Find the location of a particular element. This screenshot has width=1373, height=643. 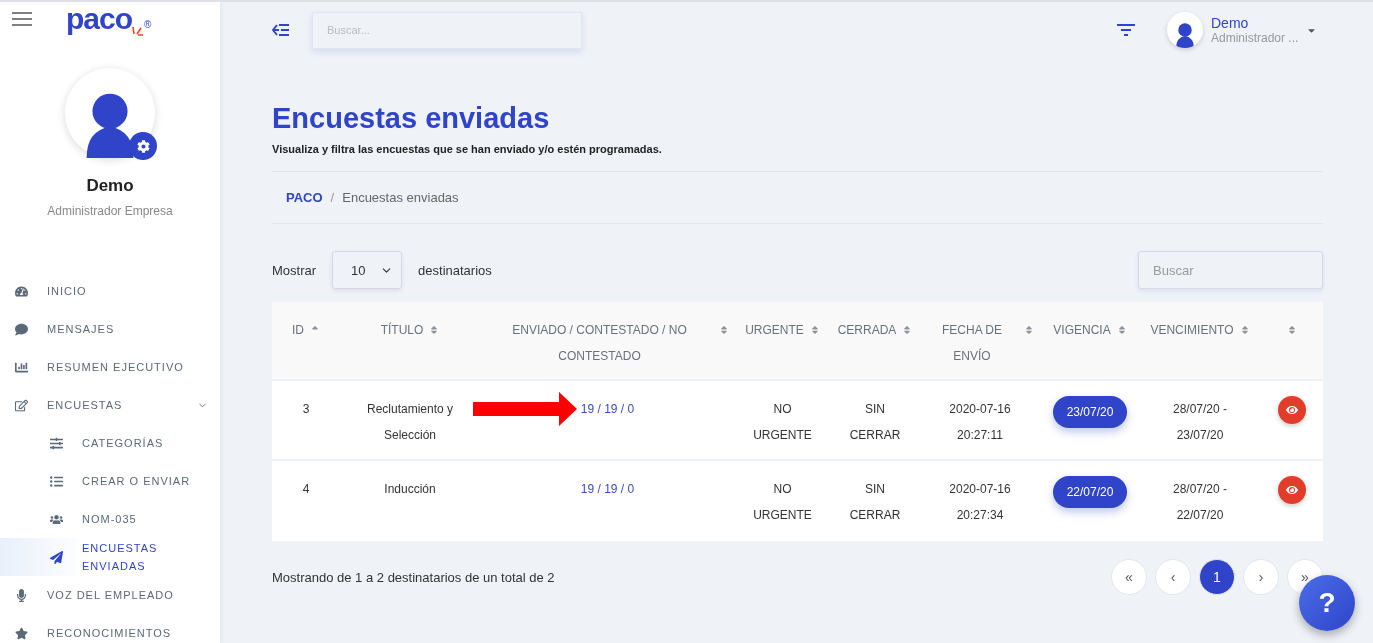

validity-badge: 23/07/20 is located at coordinates (1090, 412).